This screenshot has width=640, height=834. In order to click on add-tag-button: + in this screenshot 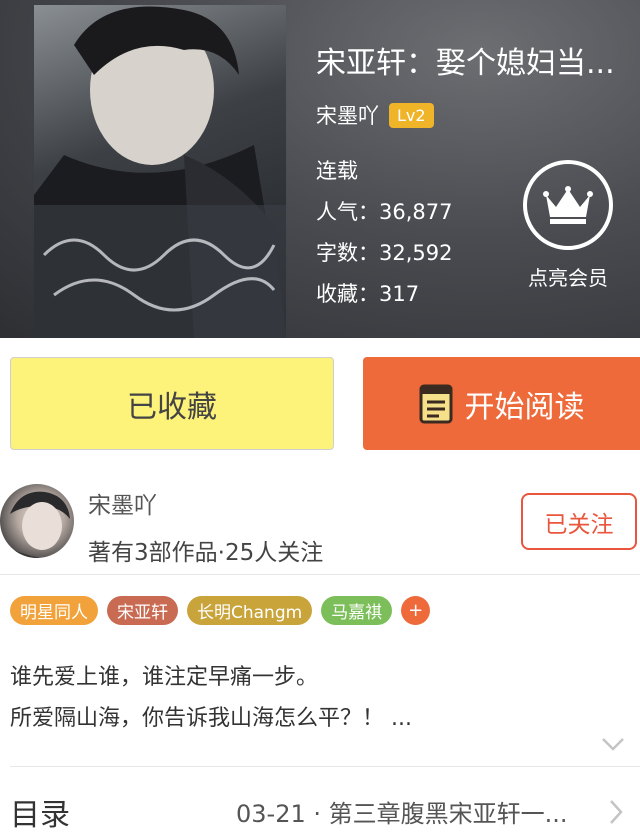, I will do `click(416, 610)`.